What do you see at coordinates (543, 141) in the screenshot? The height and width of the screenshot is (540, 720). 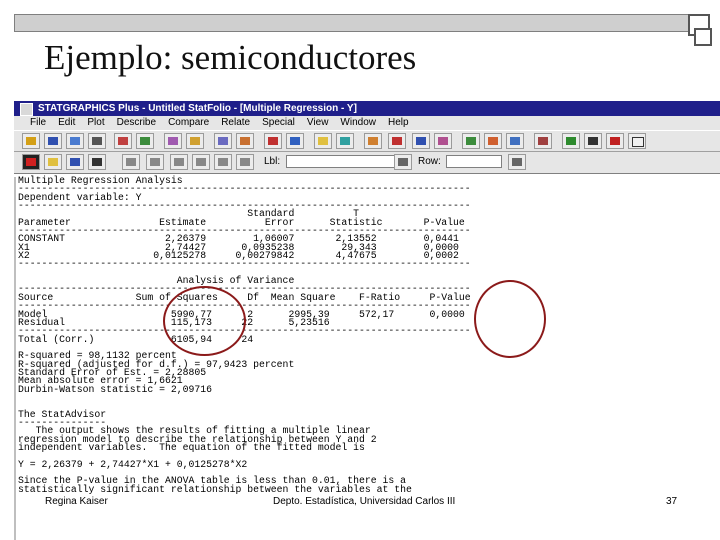 I see `control-chart-icon` at bounding box center [543, 141].